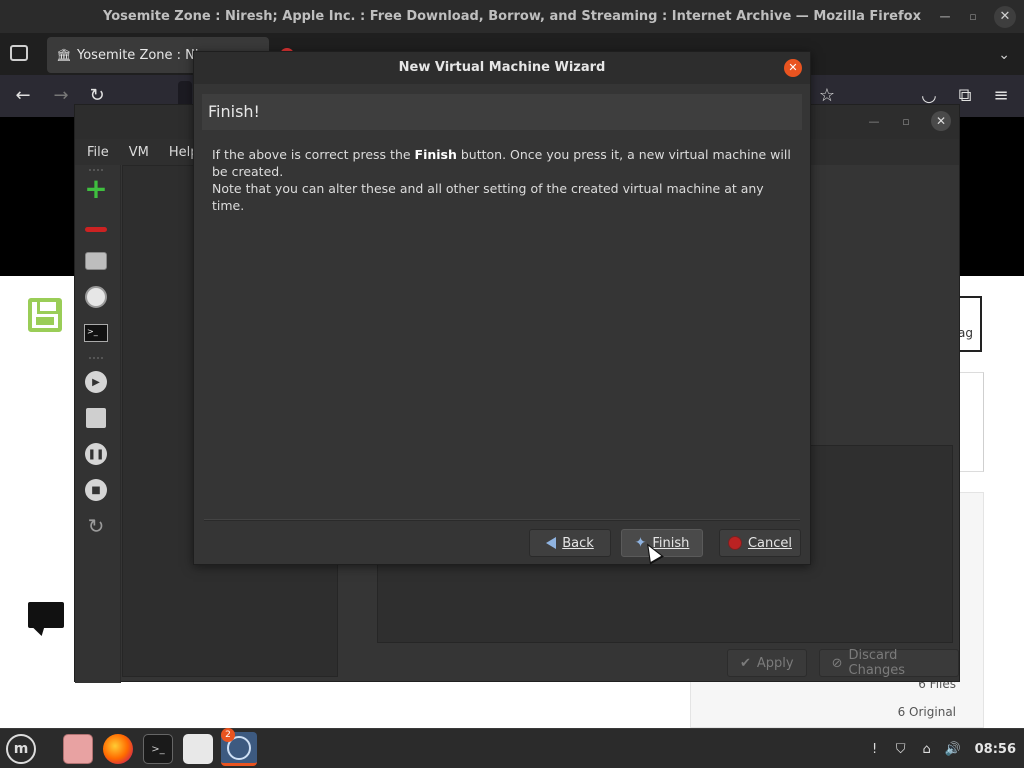 The height and width of the screenshot is (768, 1024). What do you see at coordinates (502, 112) in the screenshot?
I see `wizard-page-header: Finish!` at bounding box center [502, 112].